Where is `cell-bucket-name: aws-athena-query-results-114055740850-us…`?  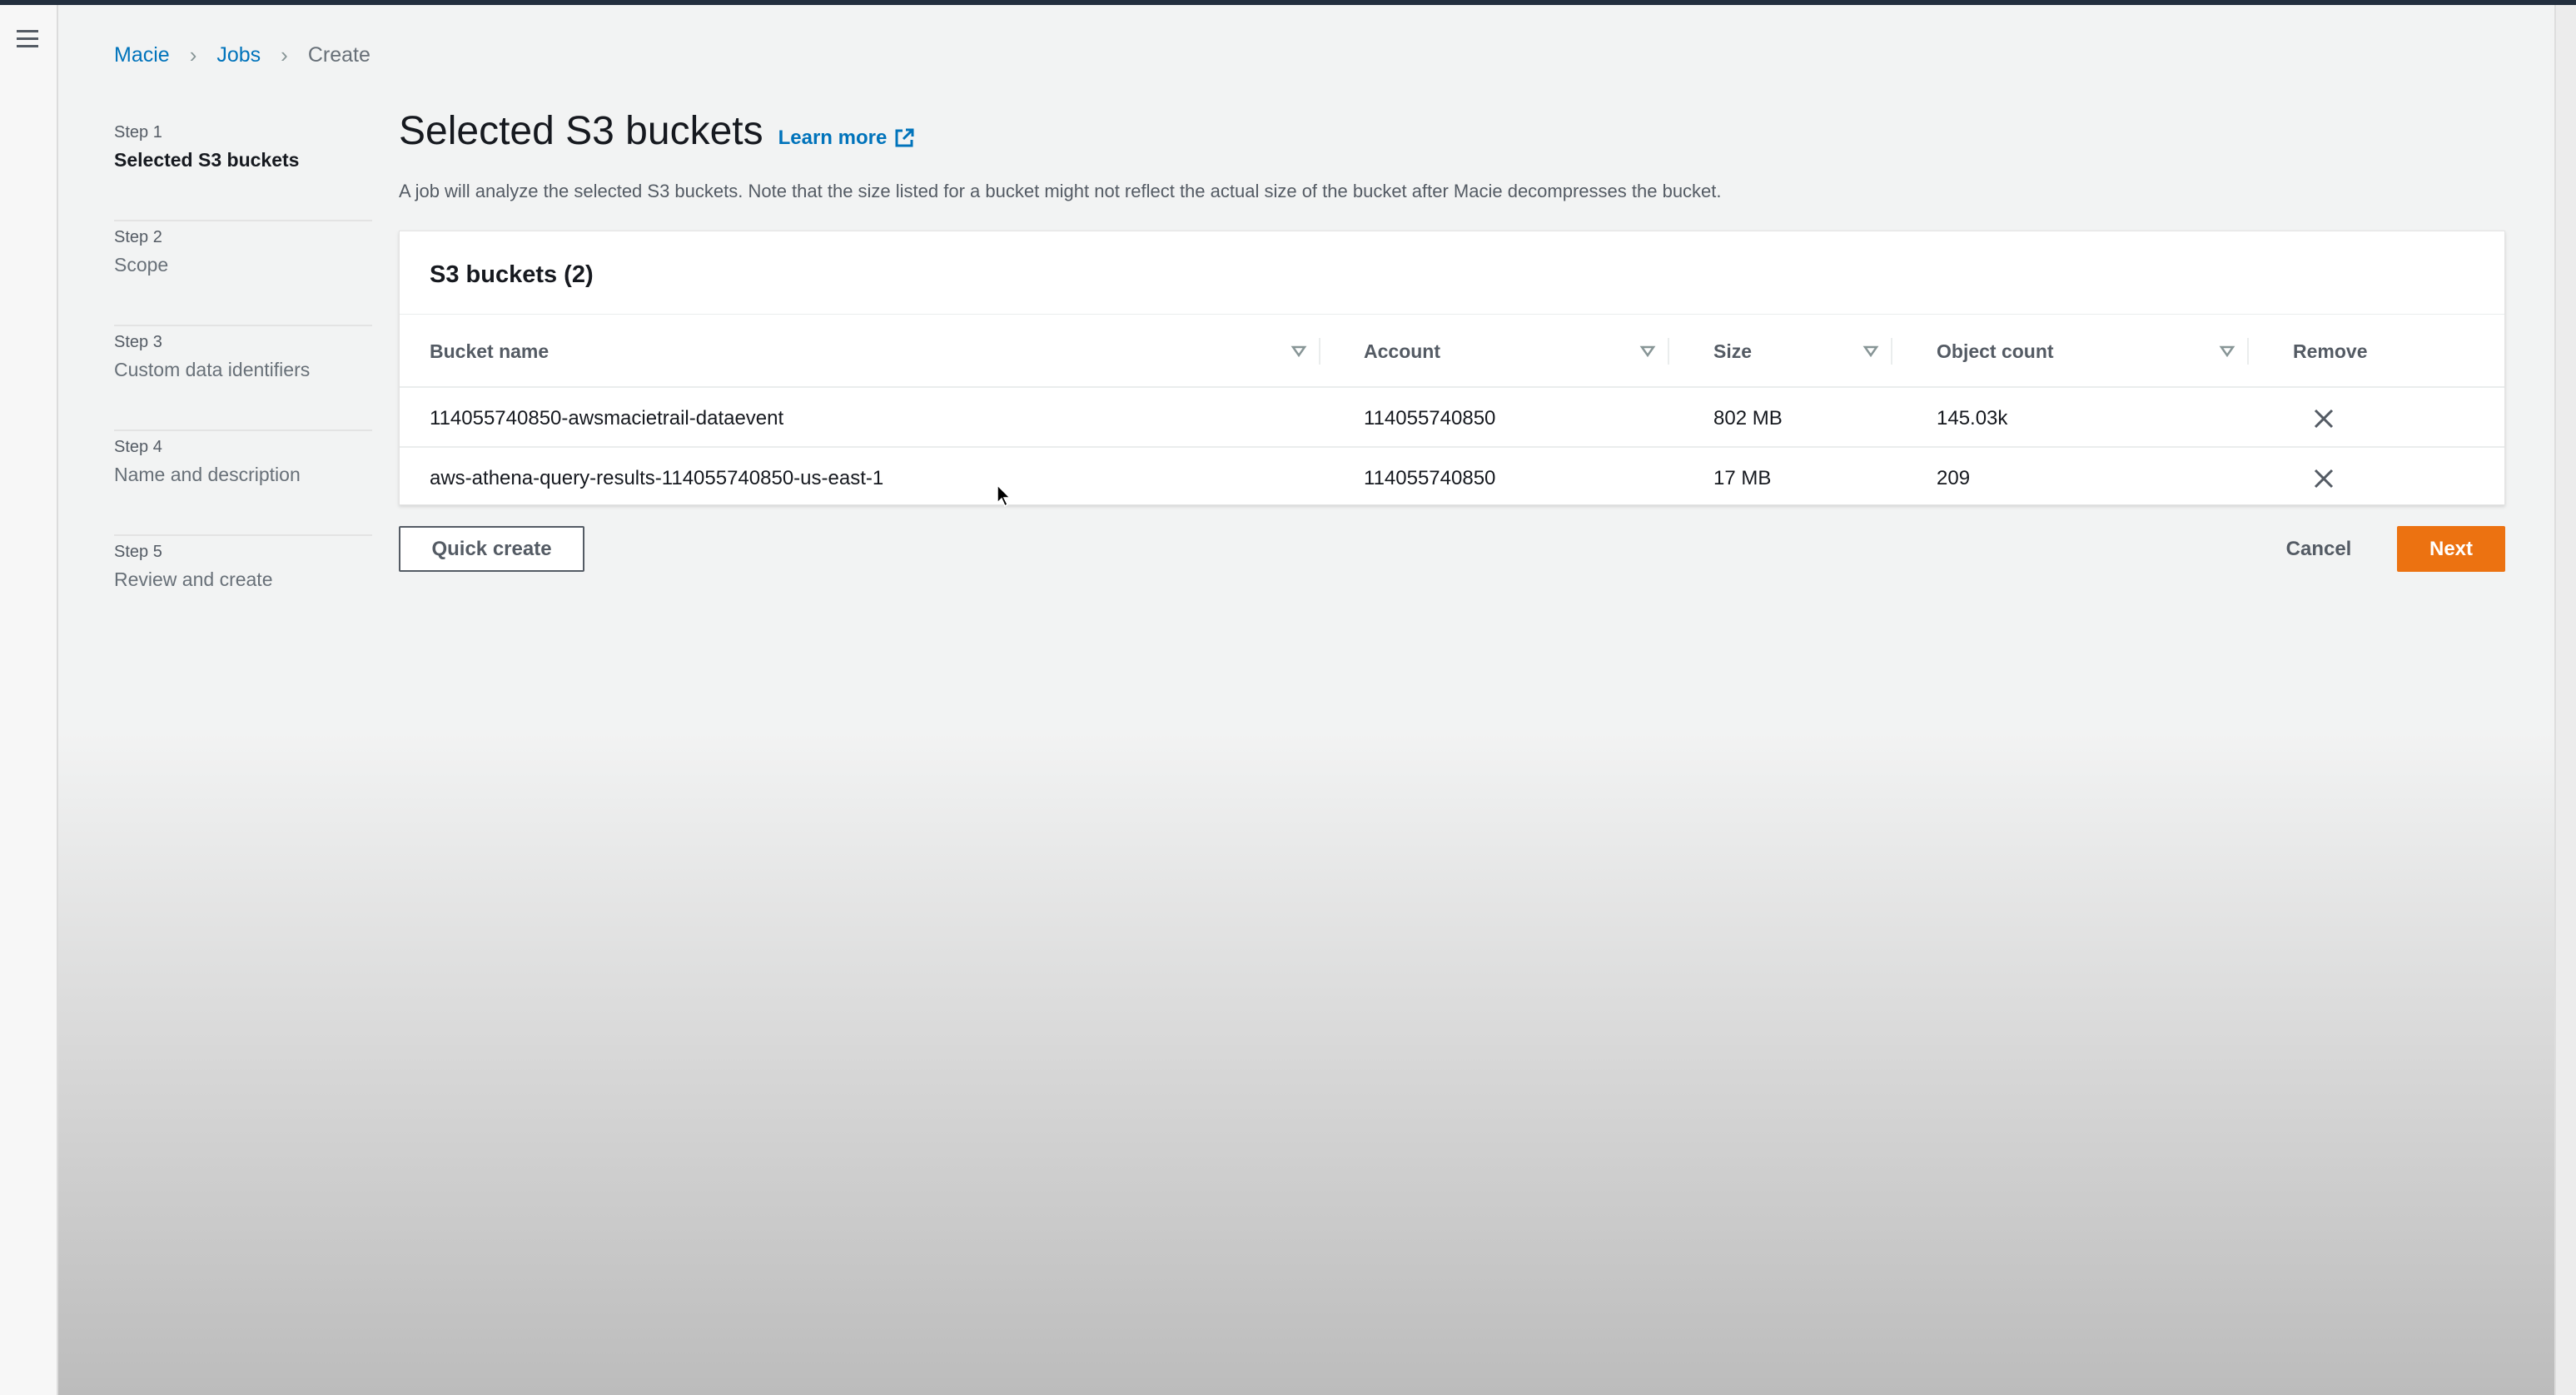
cell-bucket-name: aws-athena-query-results-114055740850-us… is located at coordinates (657, 478).